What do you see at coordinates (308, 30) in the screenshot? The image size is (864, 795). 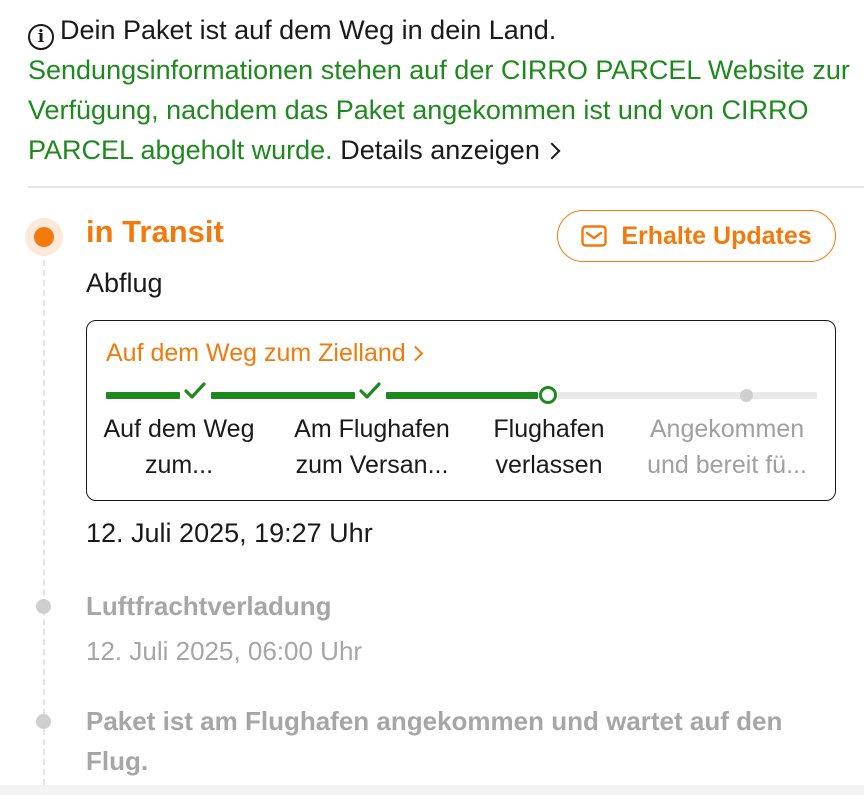 I see `notice-headline: Dein Paket ist auf dem Weg in dein Land.` at bounding box center [308, 30].